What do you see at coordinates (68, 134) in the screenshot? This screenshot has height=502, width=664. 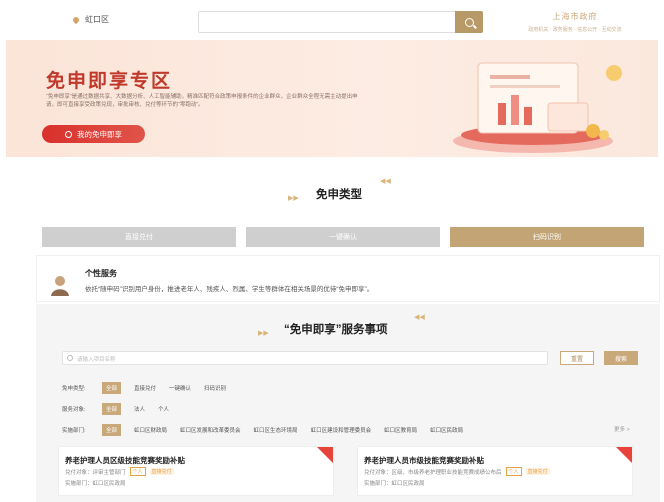 I see `user-icon` at bounding box center [68, 134].